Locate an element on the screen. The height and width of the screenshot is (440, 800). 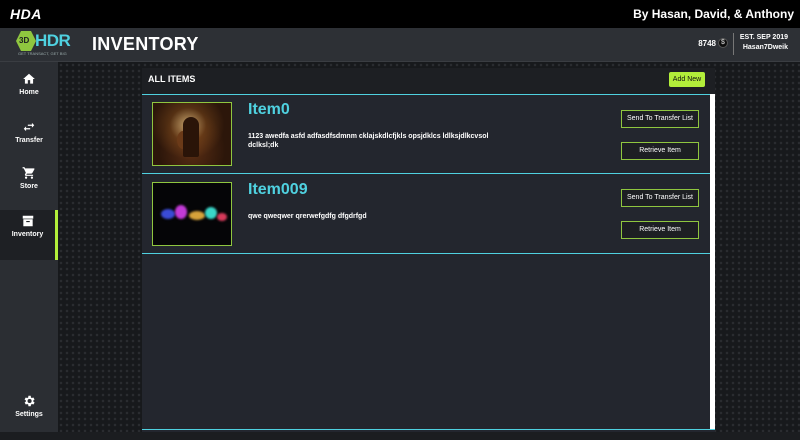
page-title: INVENTORY is located at coordinates (145, 44).